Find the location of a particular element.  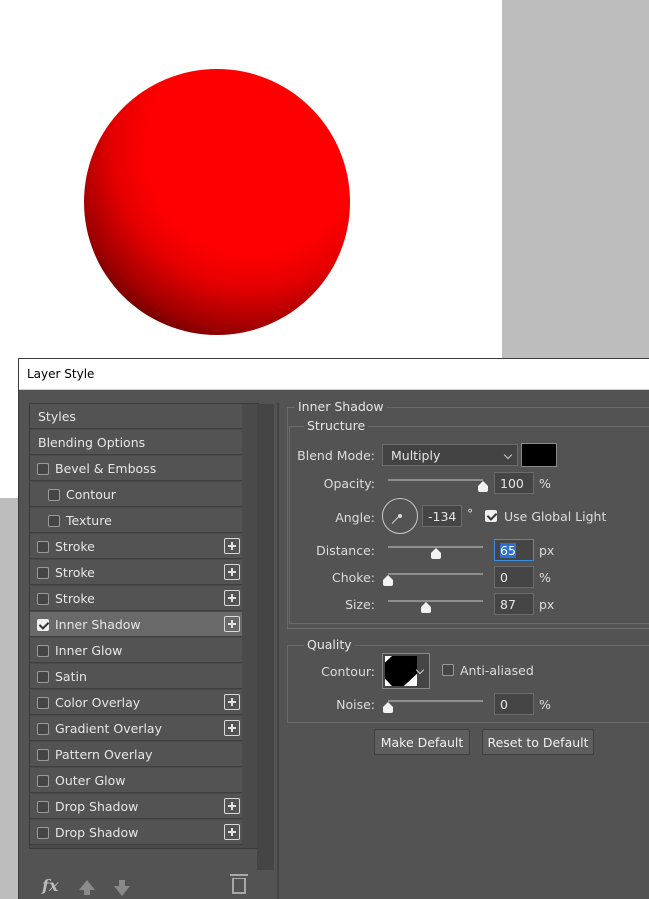

use-global-light-label: Use Global Light is located at coordinates (555, 516).